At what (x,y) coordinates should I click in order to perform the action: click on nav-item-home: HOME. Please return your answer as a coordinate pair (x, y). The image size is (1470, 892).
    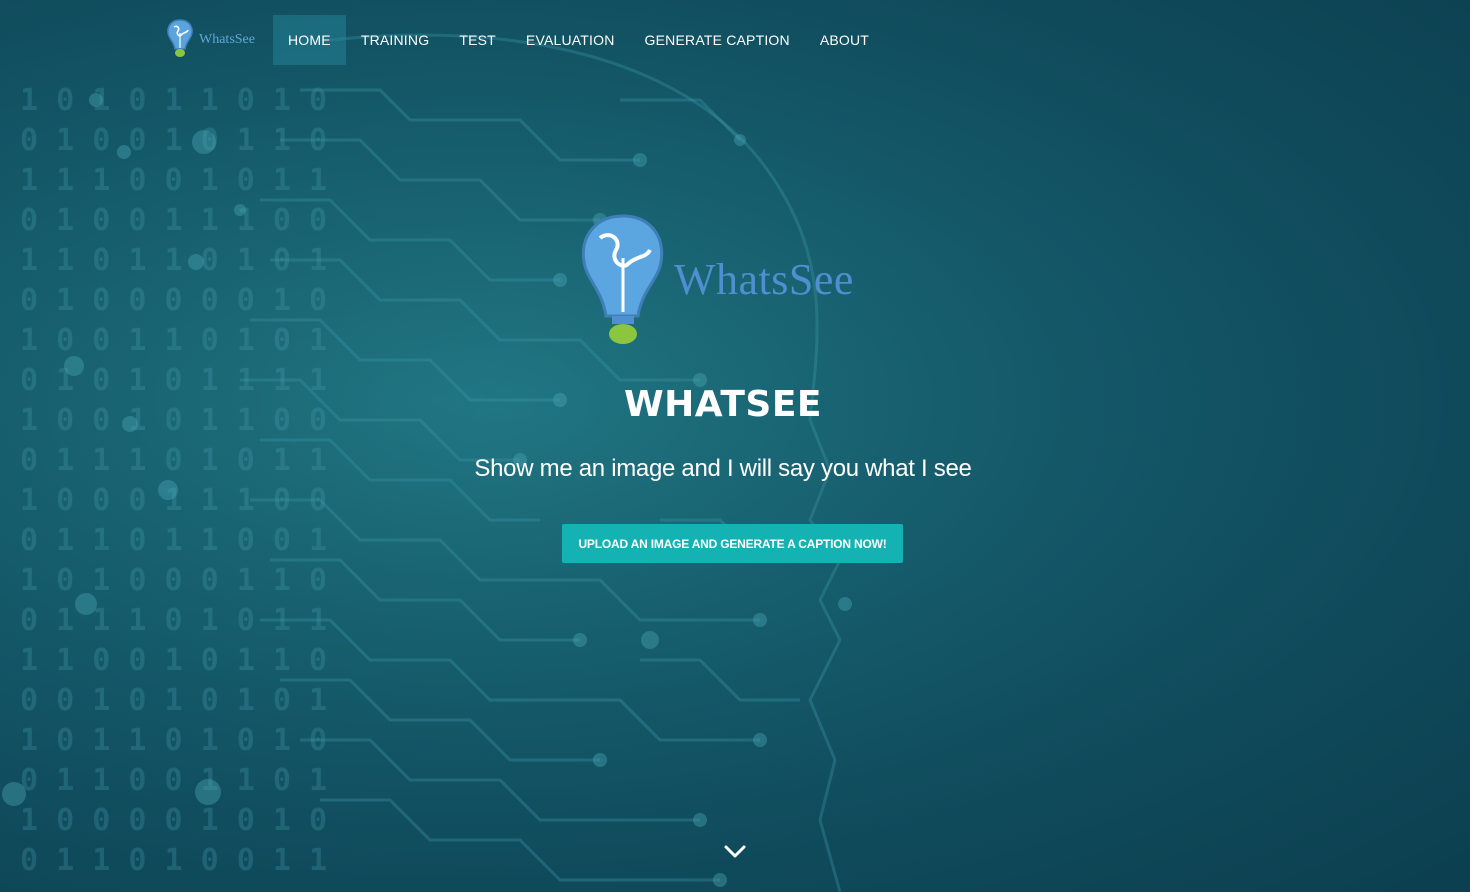
    Looking at the image, I should click on (309, 40).